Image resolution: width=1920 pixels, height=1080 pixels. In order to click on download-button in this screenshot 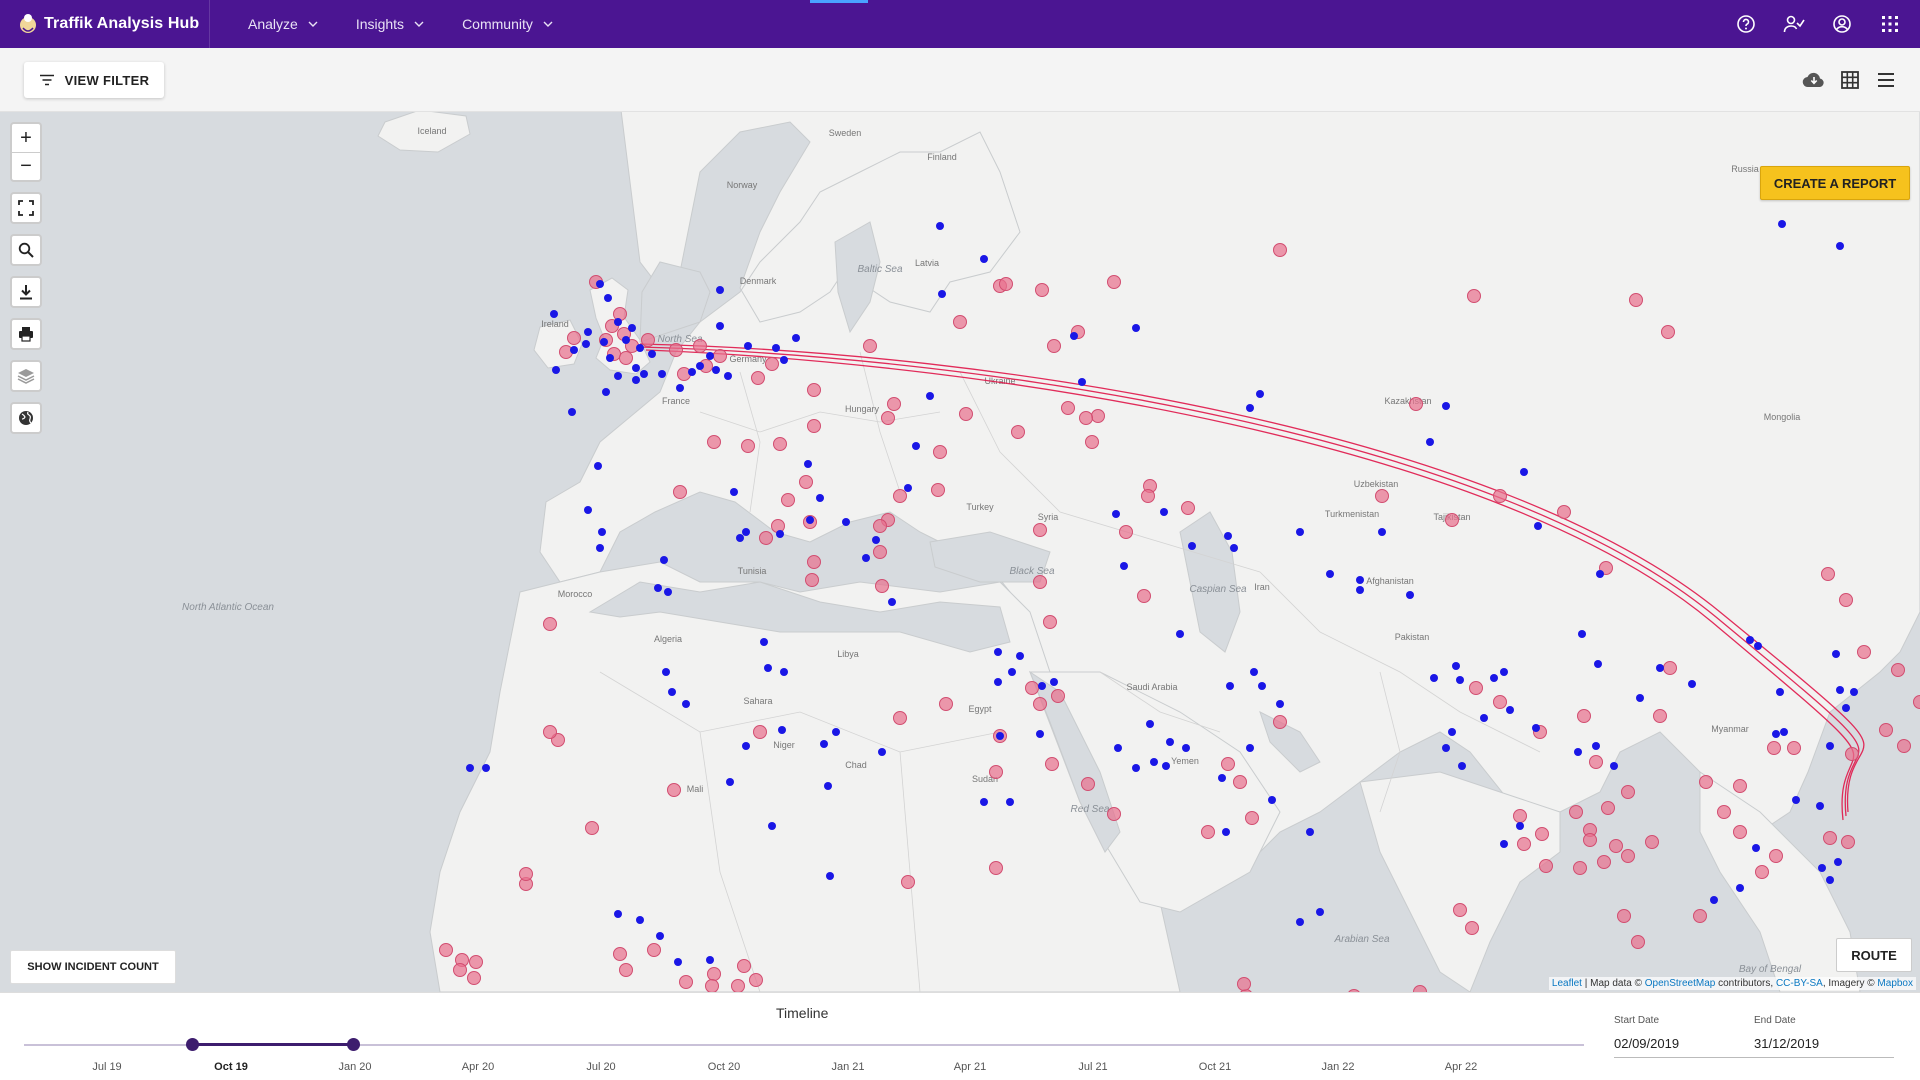, I will do `click(26, 292)`.